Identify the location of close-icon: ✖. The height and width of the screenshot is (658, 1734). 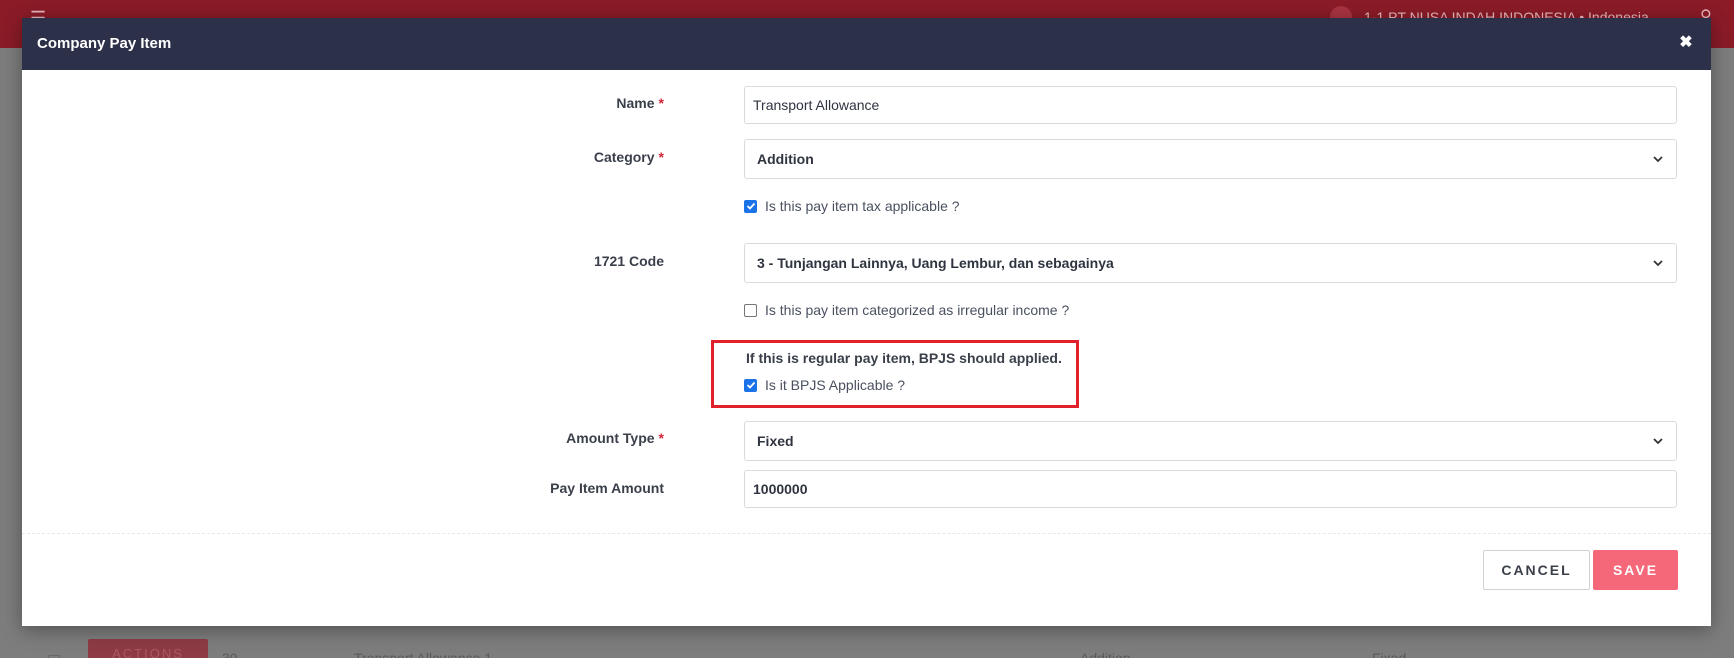
(1686, 43).